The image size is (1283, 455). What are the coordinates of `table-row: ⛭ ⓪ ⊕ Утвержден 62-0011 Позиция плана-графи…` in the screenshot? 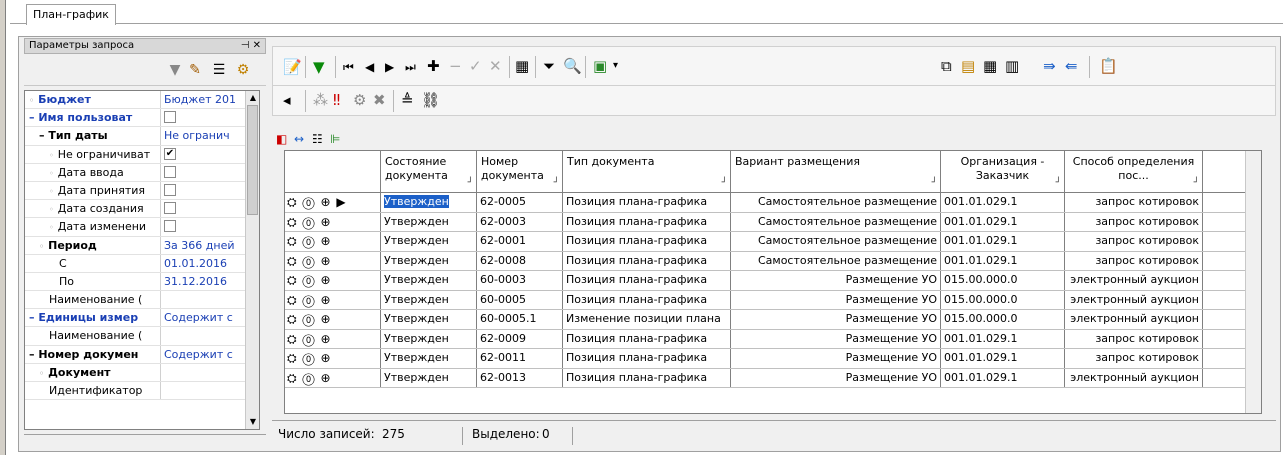 It's located at (773, 359).